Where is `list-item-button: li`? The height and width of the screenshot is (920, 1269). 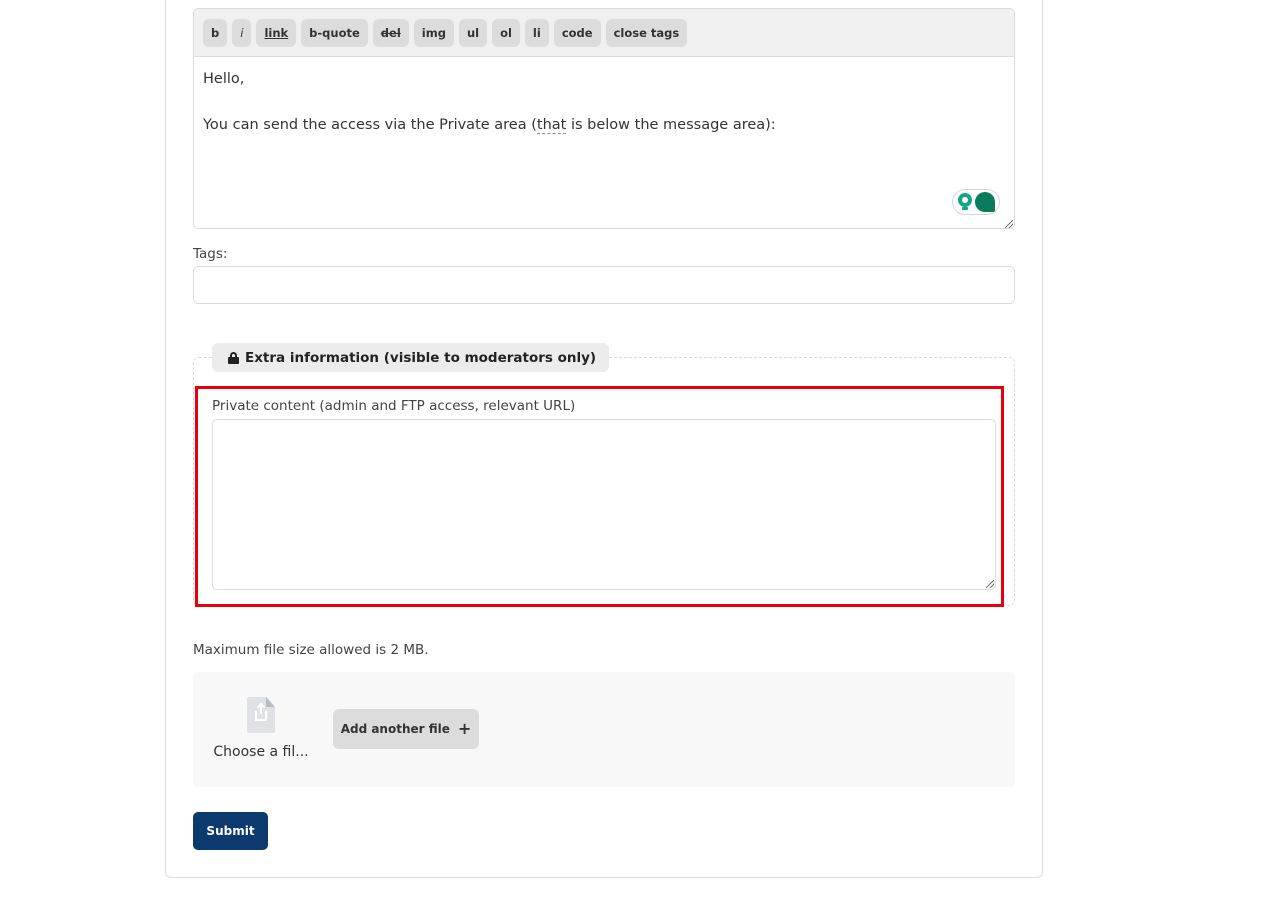
list-item-button: li is located at coordinates (536, 32).